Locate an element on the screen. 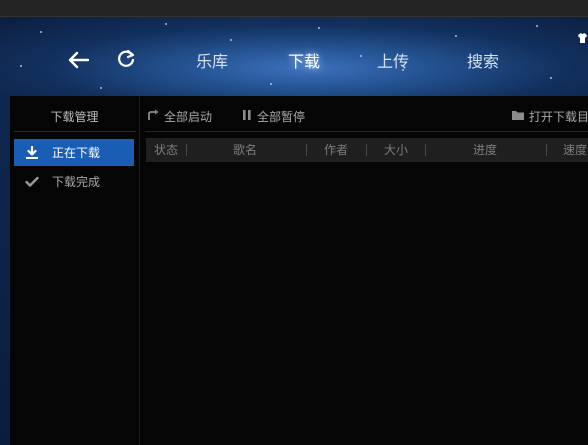 This screenshot has height=445, width=588. sidebar-item-completed: 下载完成 is located at coordinates (74, 181).